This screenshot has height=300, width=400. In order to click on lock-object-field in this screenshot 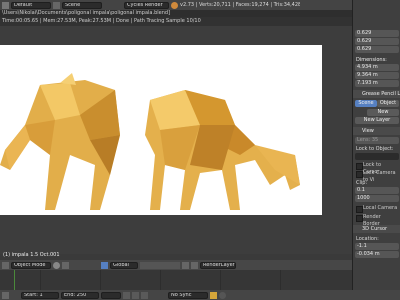, I will do `click(377, 156)`.